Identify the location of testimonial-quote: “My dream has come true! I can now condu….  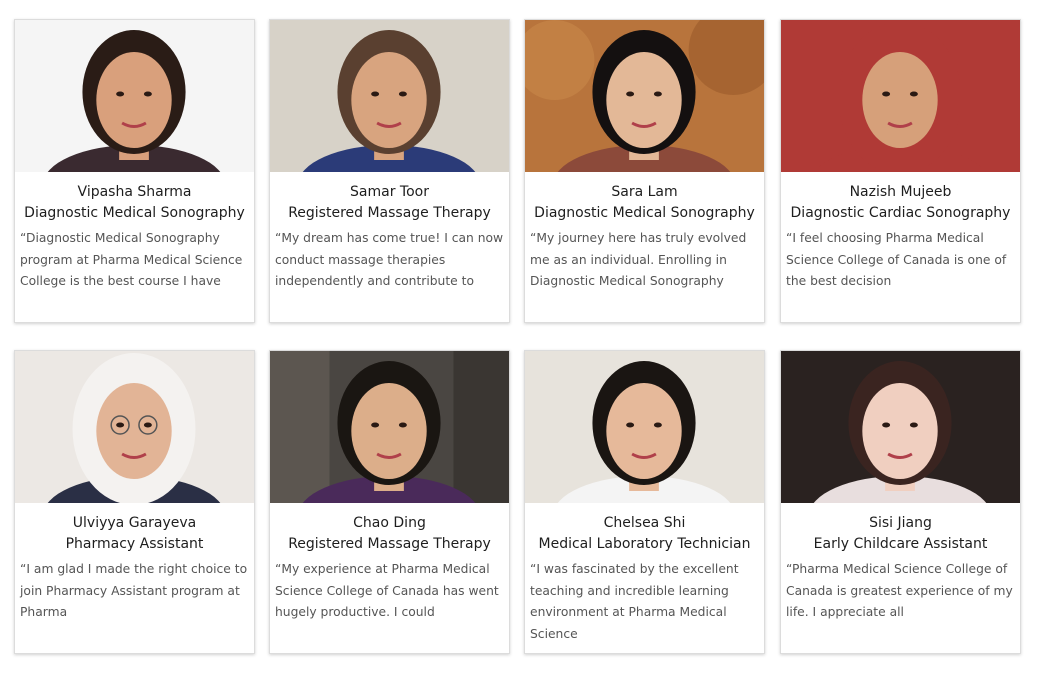
(389, 259).